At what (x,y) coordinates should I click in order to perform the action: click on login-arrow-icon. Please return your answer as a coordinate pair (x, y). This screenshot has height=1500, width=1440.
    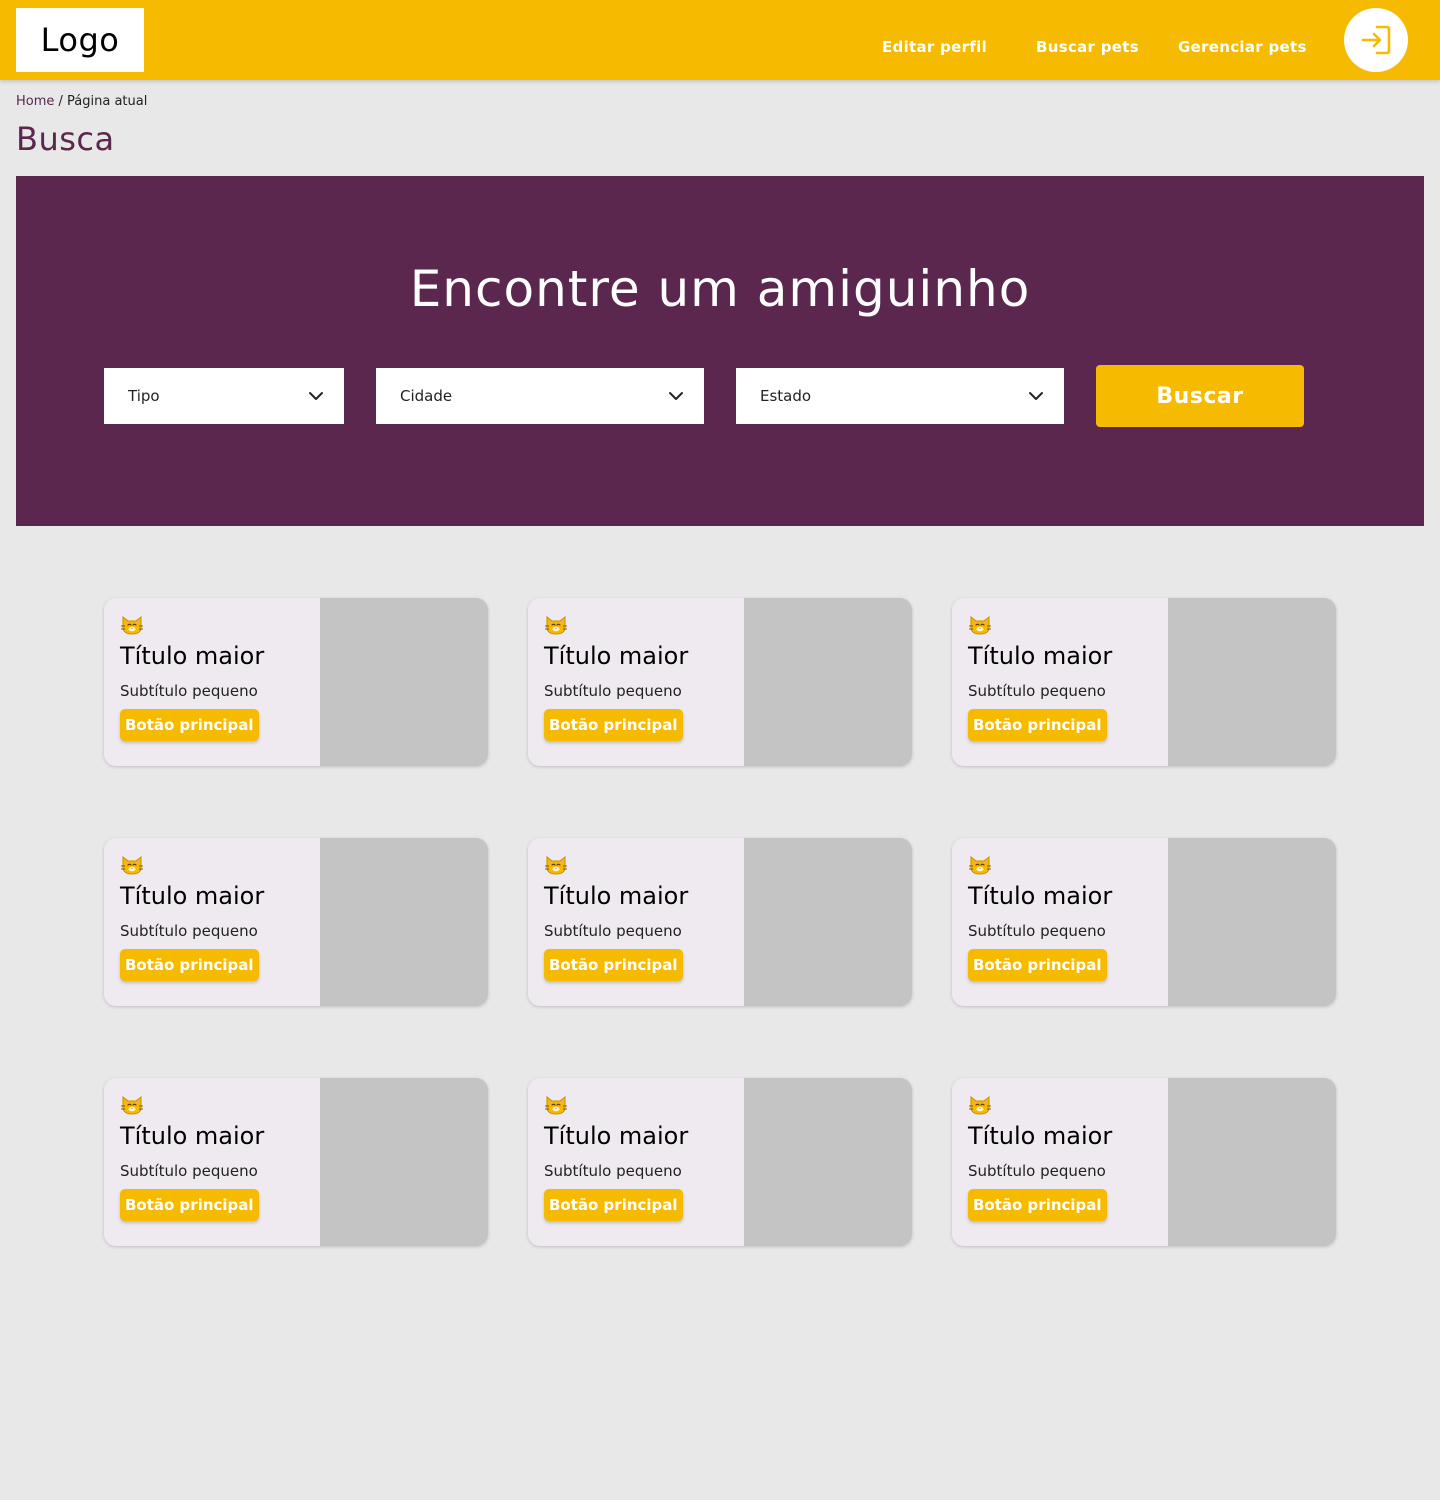
    Looking at the image, I should click on (1376, 40).